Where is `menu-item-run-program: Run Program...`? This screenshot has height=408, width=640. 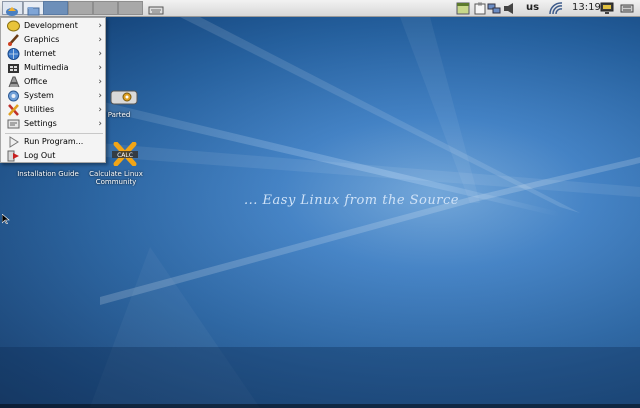
menu-item-run-program: Run Program... is located at coordinates (53, 142).